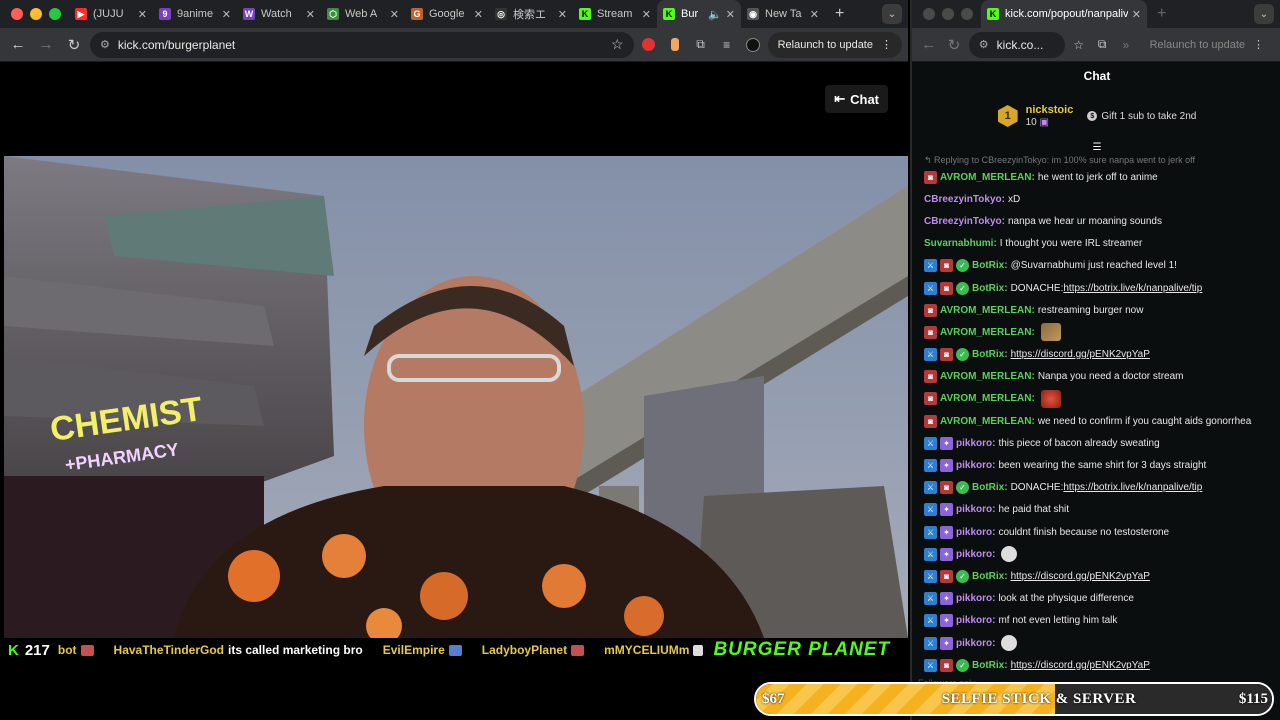  Describe the element at coordinates (615, 14) in the screenshot. I see `tab-6: K Stream ✕` at that location.